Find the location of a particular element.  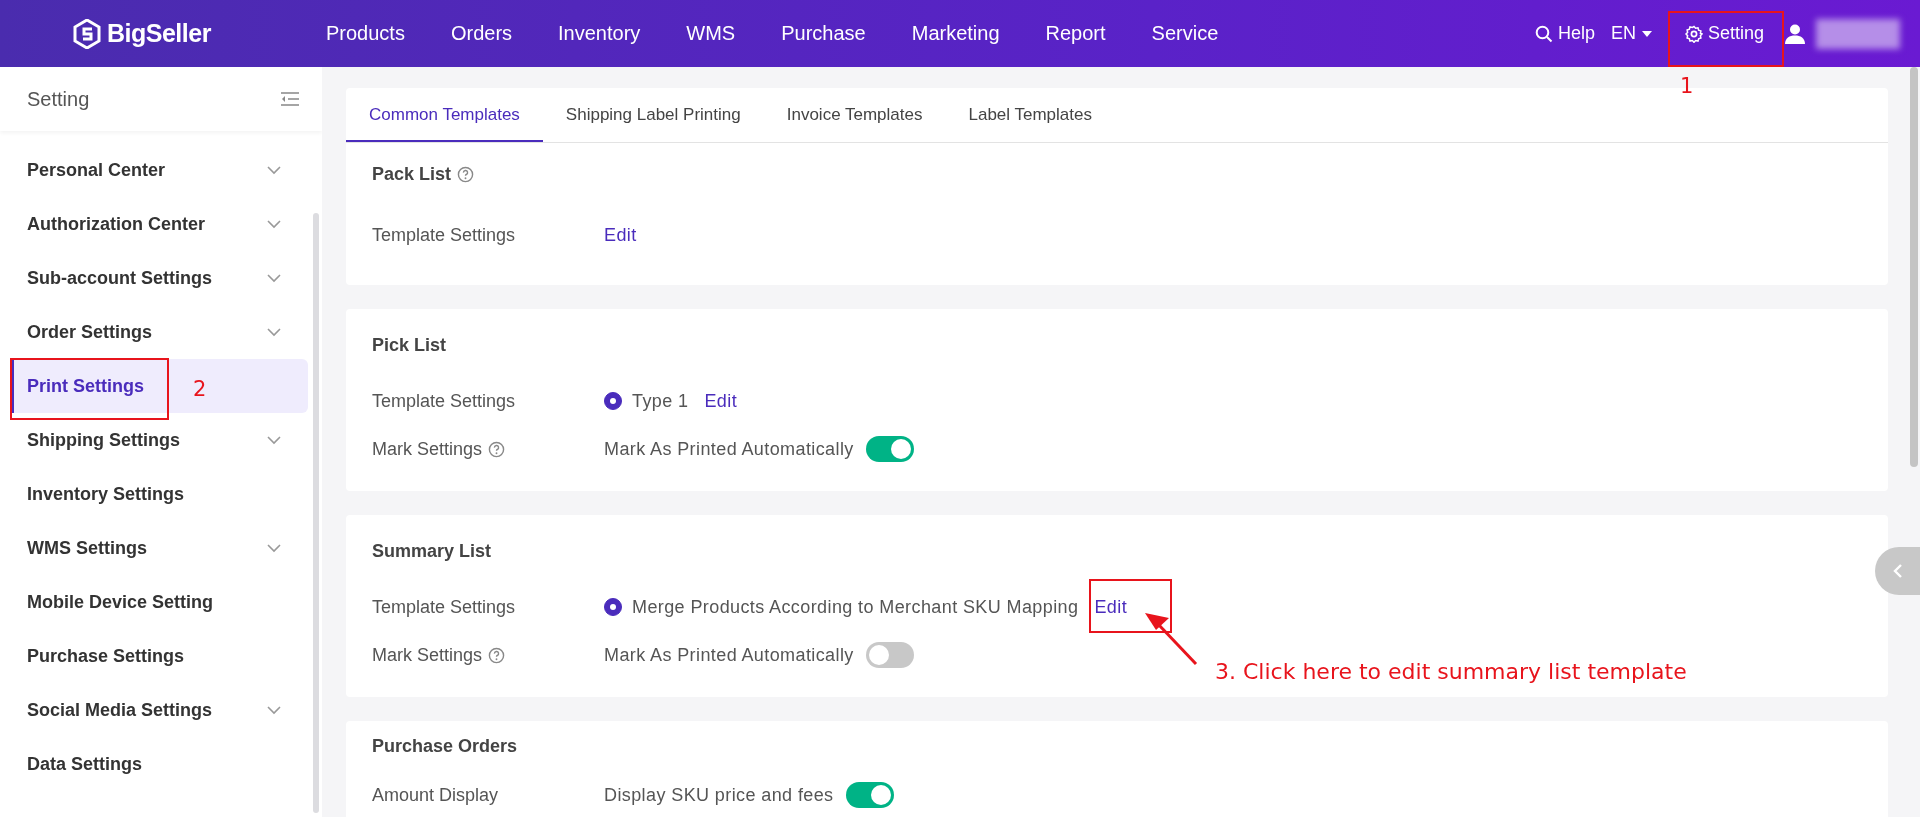

nav-link: Report is located at coordinates (1075, 33).